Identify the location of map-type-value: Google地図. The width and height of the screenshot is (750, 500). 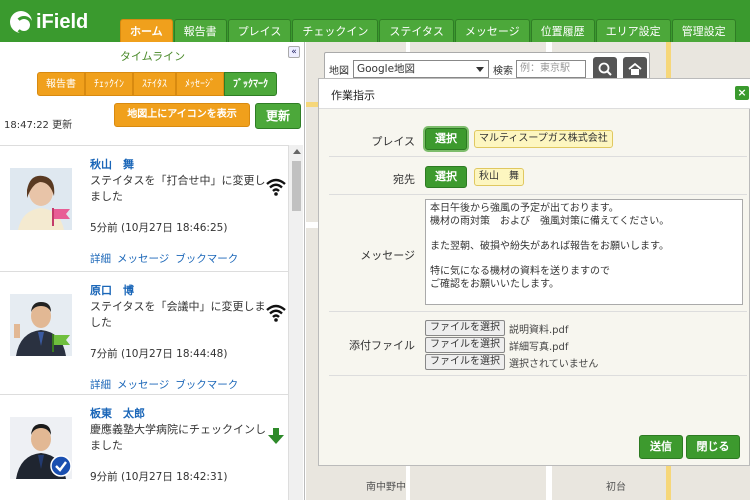
(386, 69).